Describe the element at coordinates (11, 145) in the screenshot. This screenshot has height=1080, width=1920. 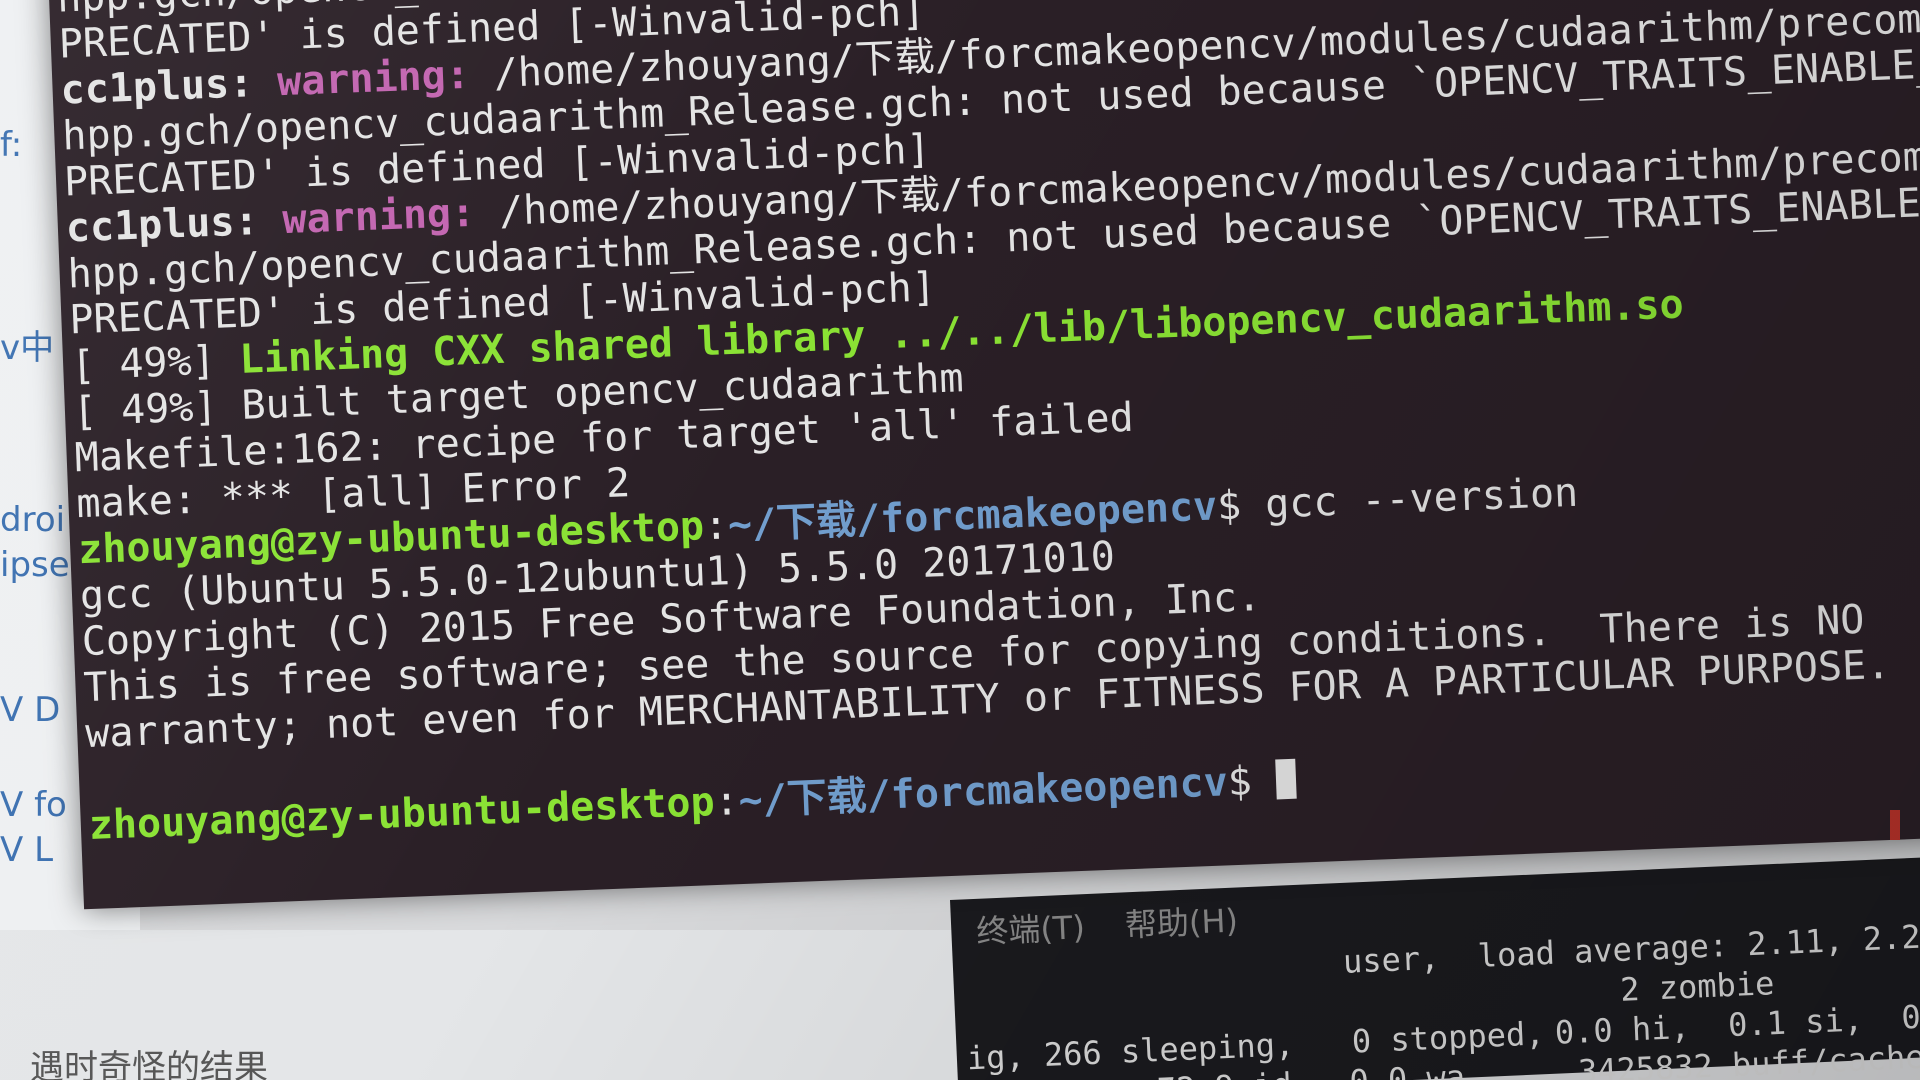
I see `background-fragment: f:` at that location.